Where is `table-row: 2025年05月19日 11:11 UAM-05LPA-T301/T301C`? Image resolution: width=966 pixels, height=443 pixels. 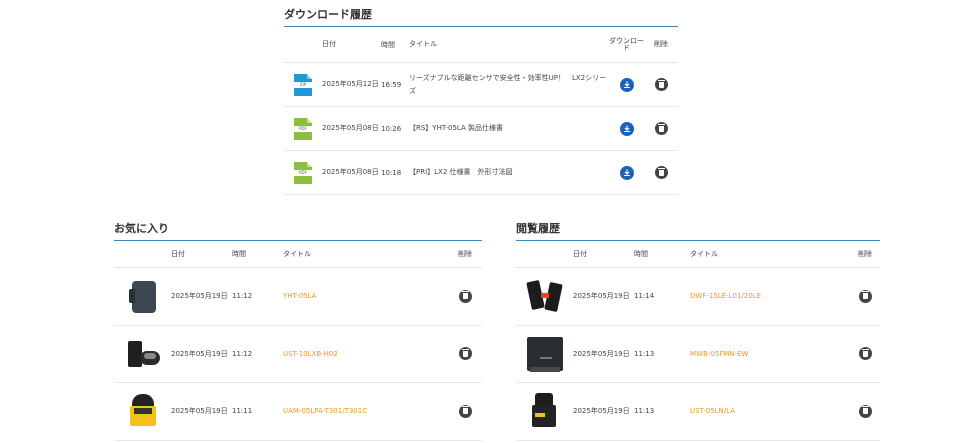 table-row: 2025年05月19日 11:11 UAM-05LPA-T301/T301C is located at coordinates (298, 412).